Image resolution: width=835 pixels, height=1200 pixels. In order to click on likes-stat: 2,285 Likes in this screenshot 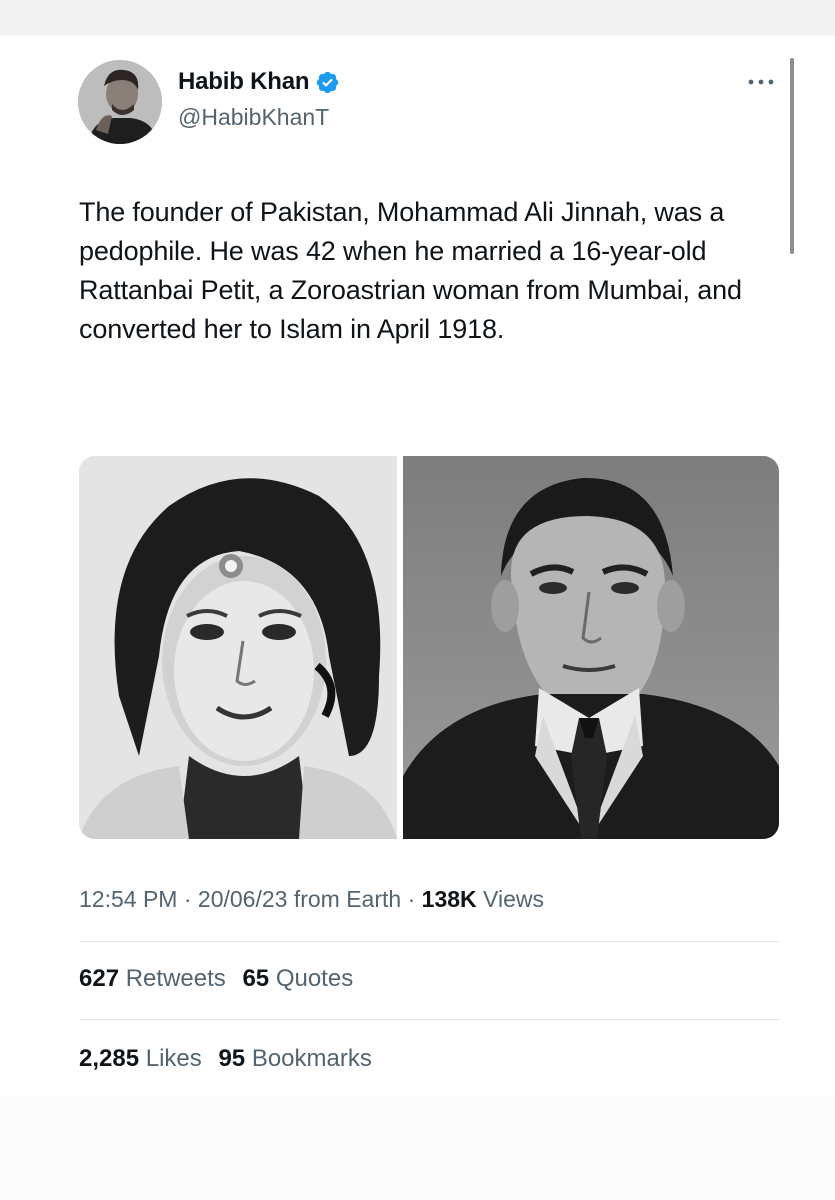, I will do `click(140, 1058)`.